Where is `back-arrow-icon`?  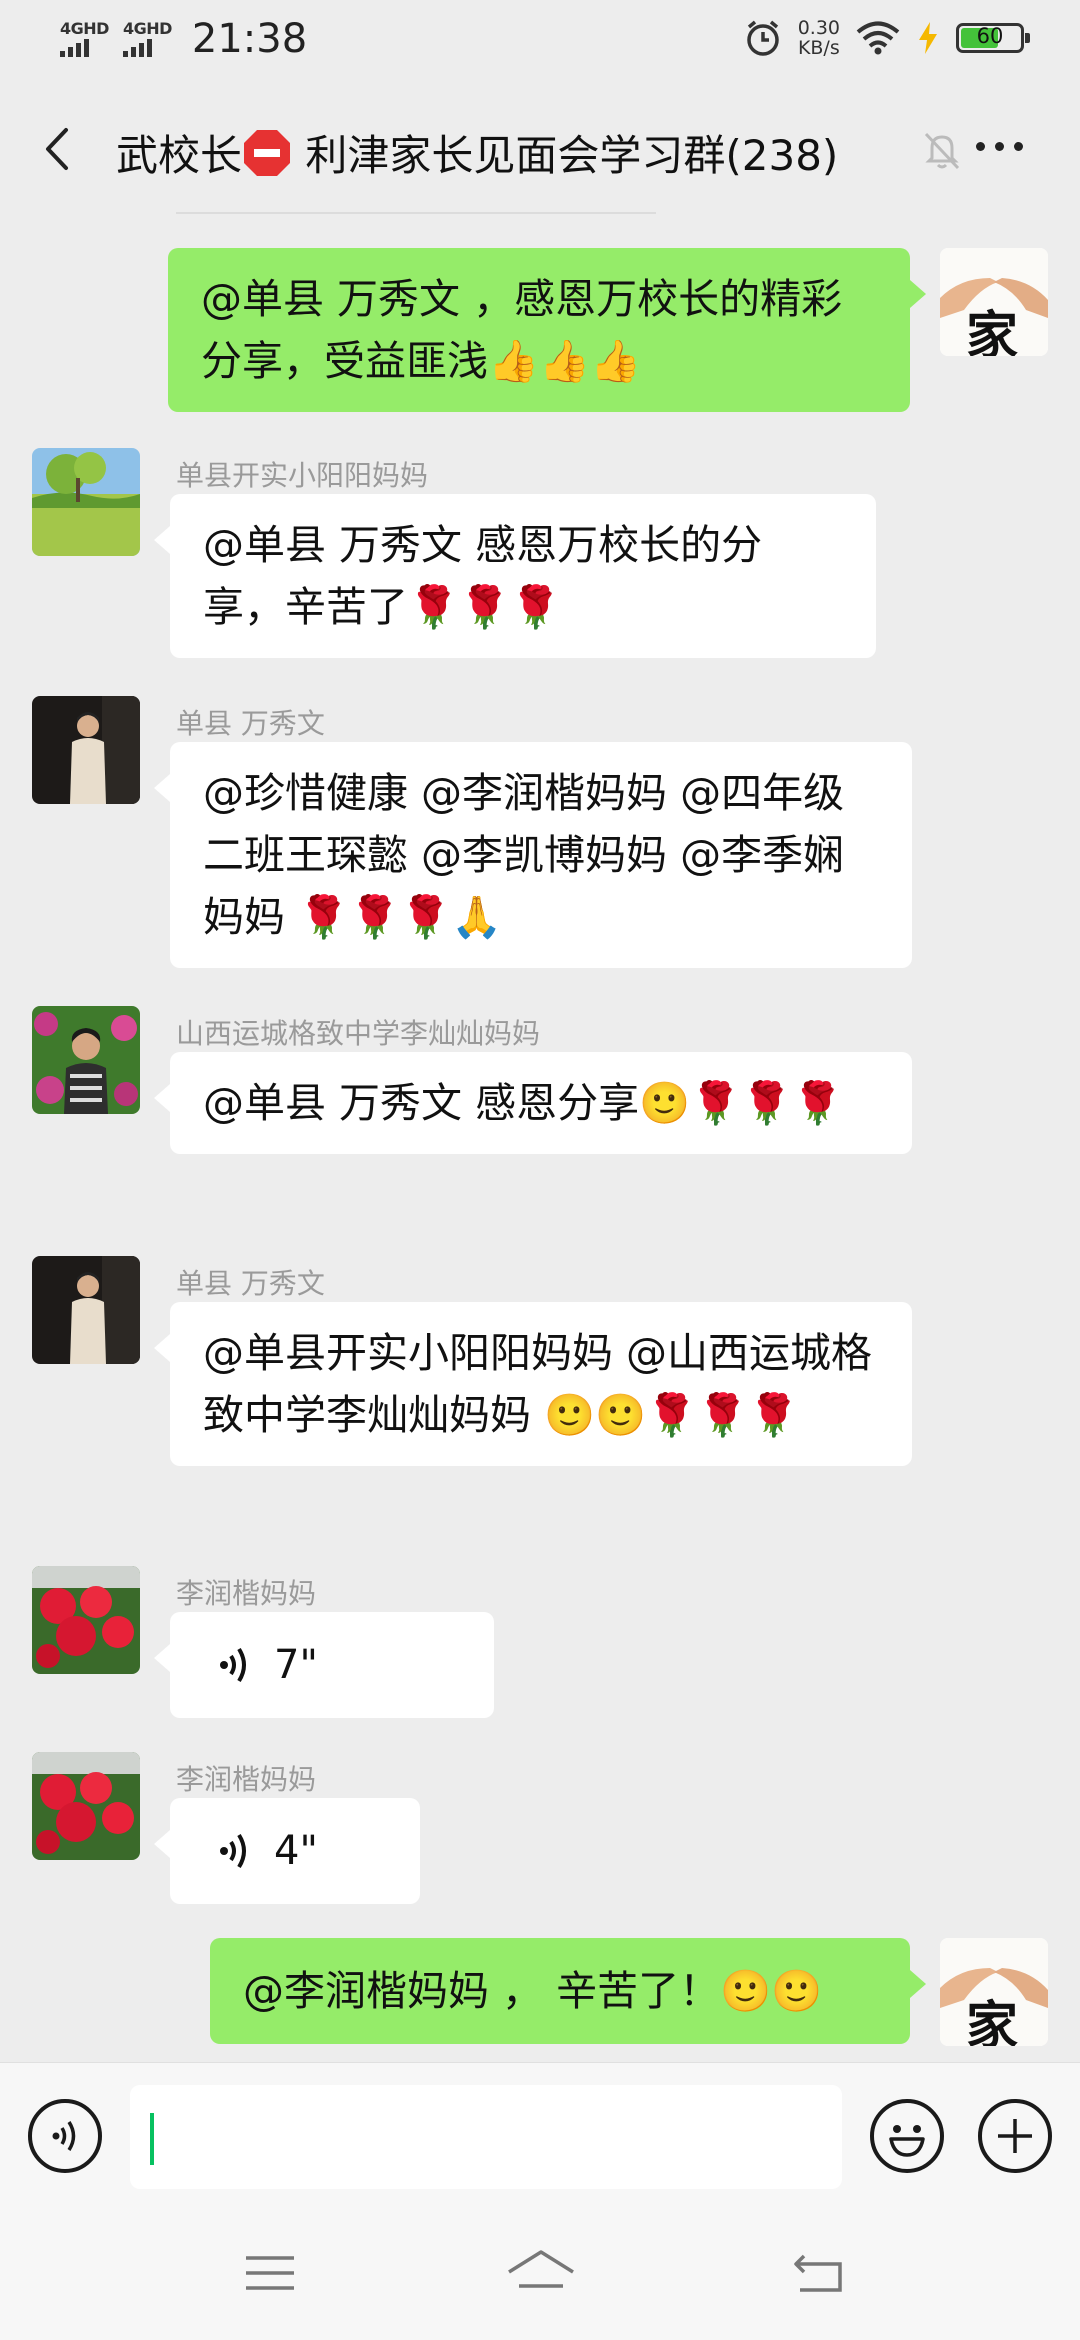
back-arrow-icon is located at coordinates (59, 149).